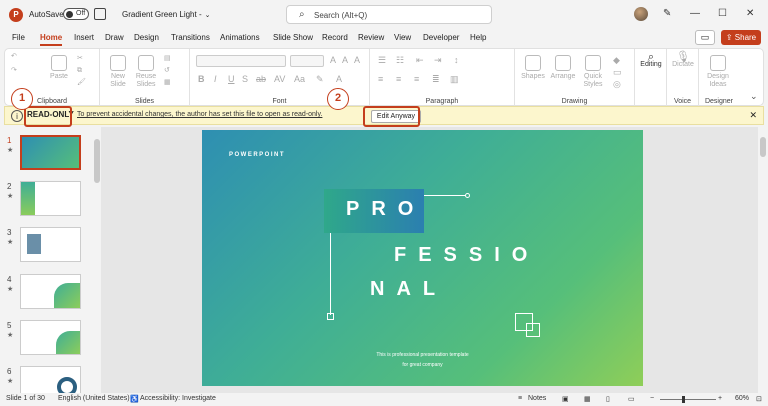 The height and width of the screenshot is (406, 768). I want to click on slideshow-icon: ▭, so click(631, 399).